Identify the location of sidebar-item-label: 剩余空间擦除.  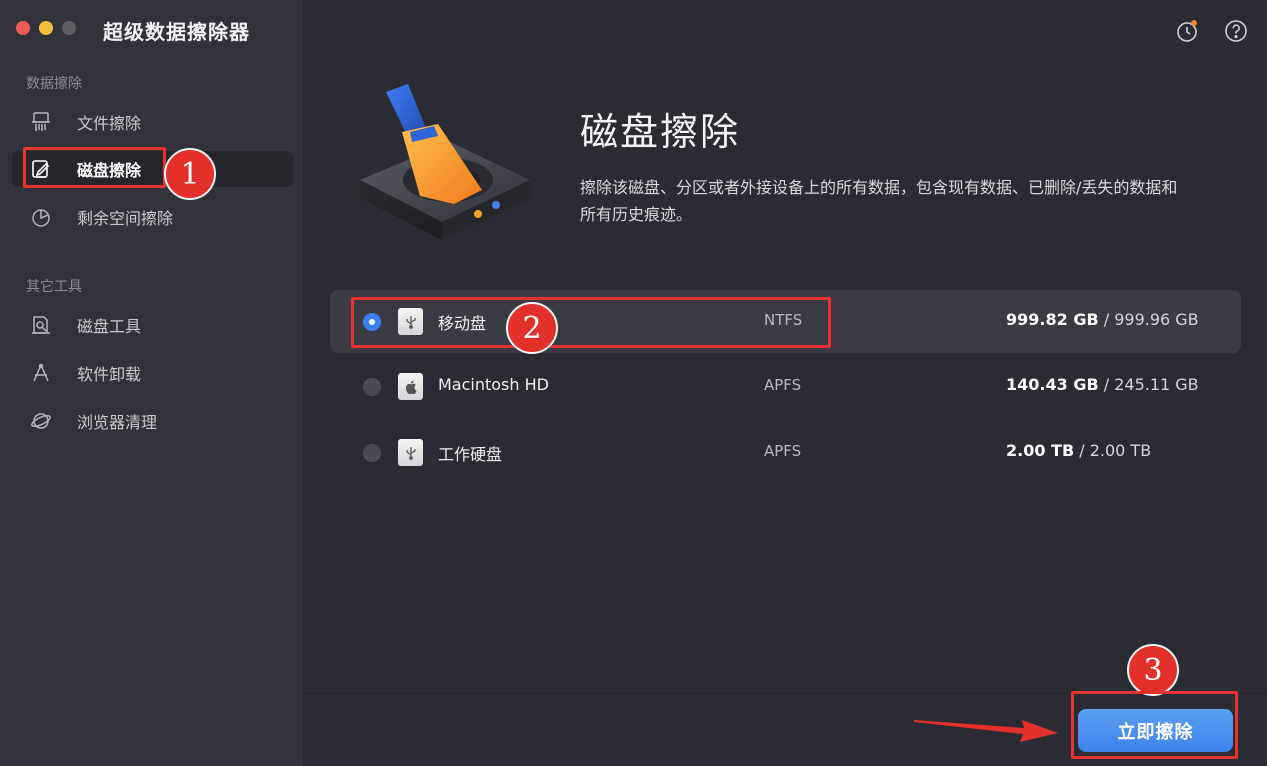
(125, 218).